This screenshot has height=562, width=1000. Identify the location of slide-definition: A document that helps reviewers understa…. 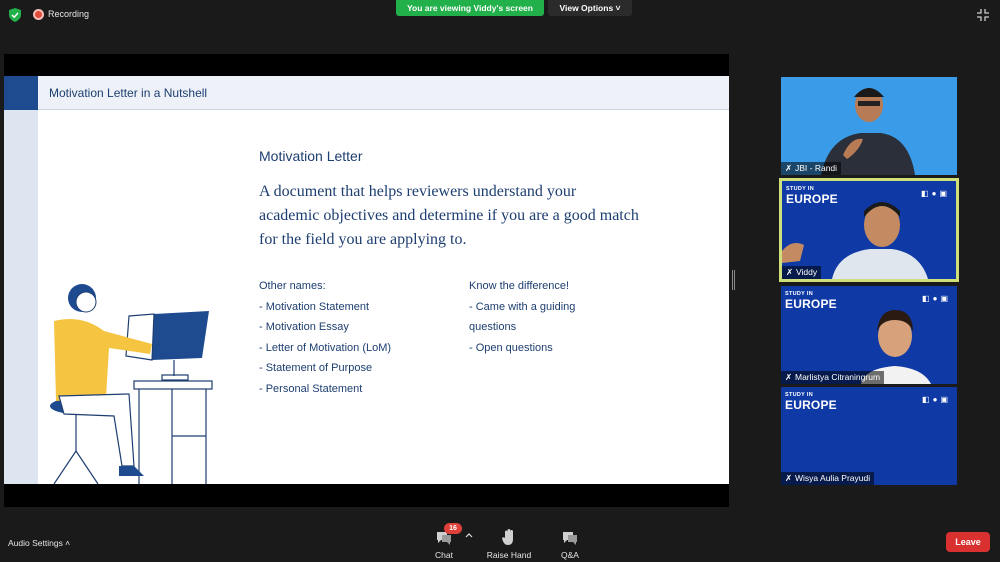
(449, 215).